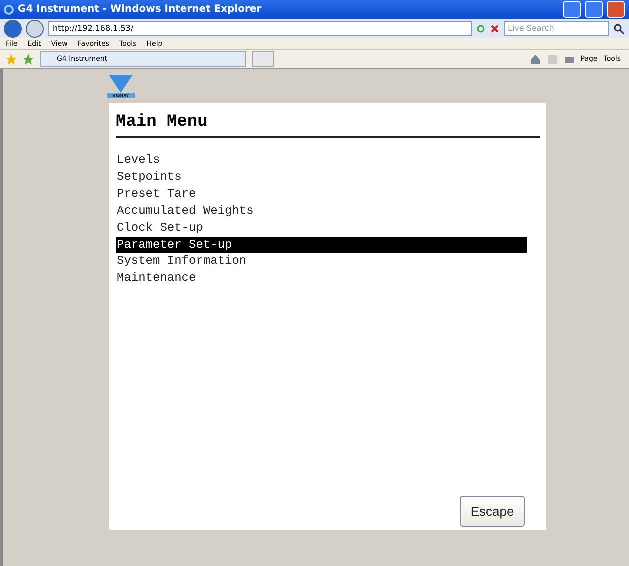  What do you see at coordinates (121, 84) in the screenshot?
I see `logo-triangle-icon` at bounding box center [121, 84].